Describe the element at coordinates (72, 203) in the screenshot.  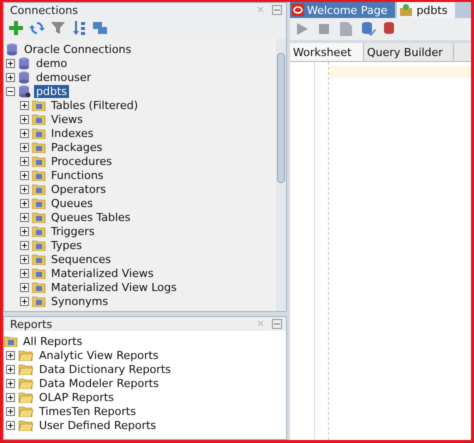
I see `tree-item: Queues` at that location.